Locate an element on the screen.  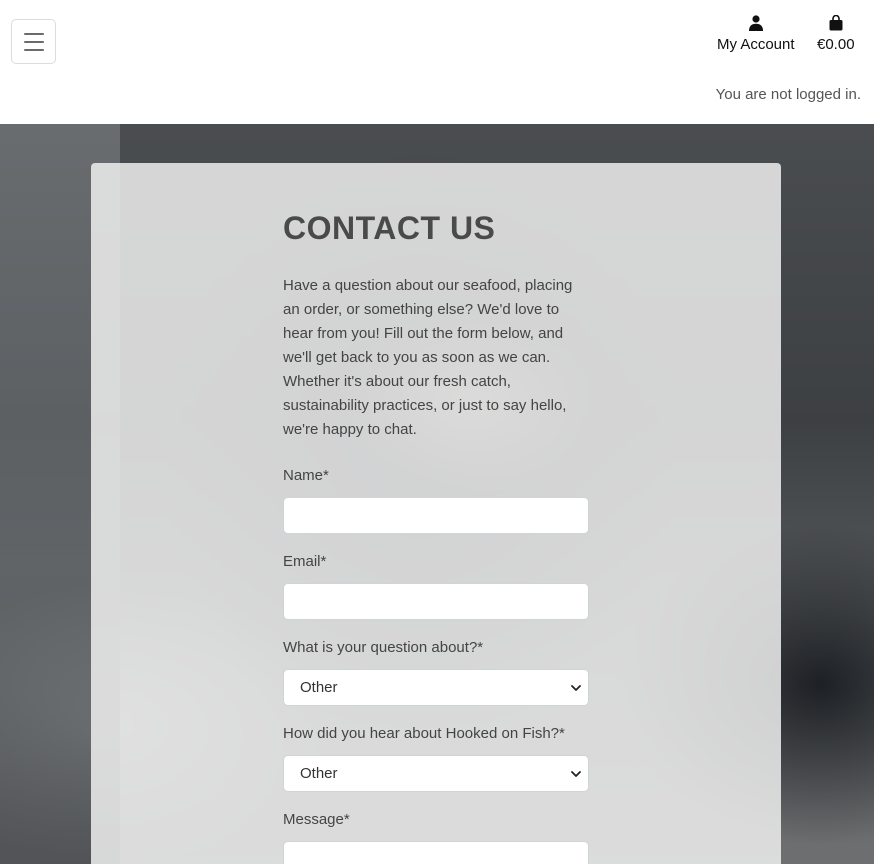
menu-toggle-button is located at coordinates (33, 41).